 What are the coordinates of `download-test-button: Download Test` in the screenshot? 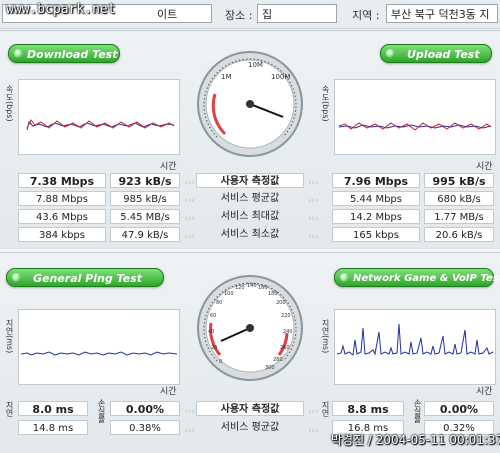 It's located at (64, 53).